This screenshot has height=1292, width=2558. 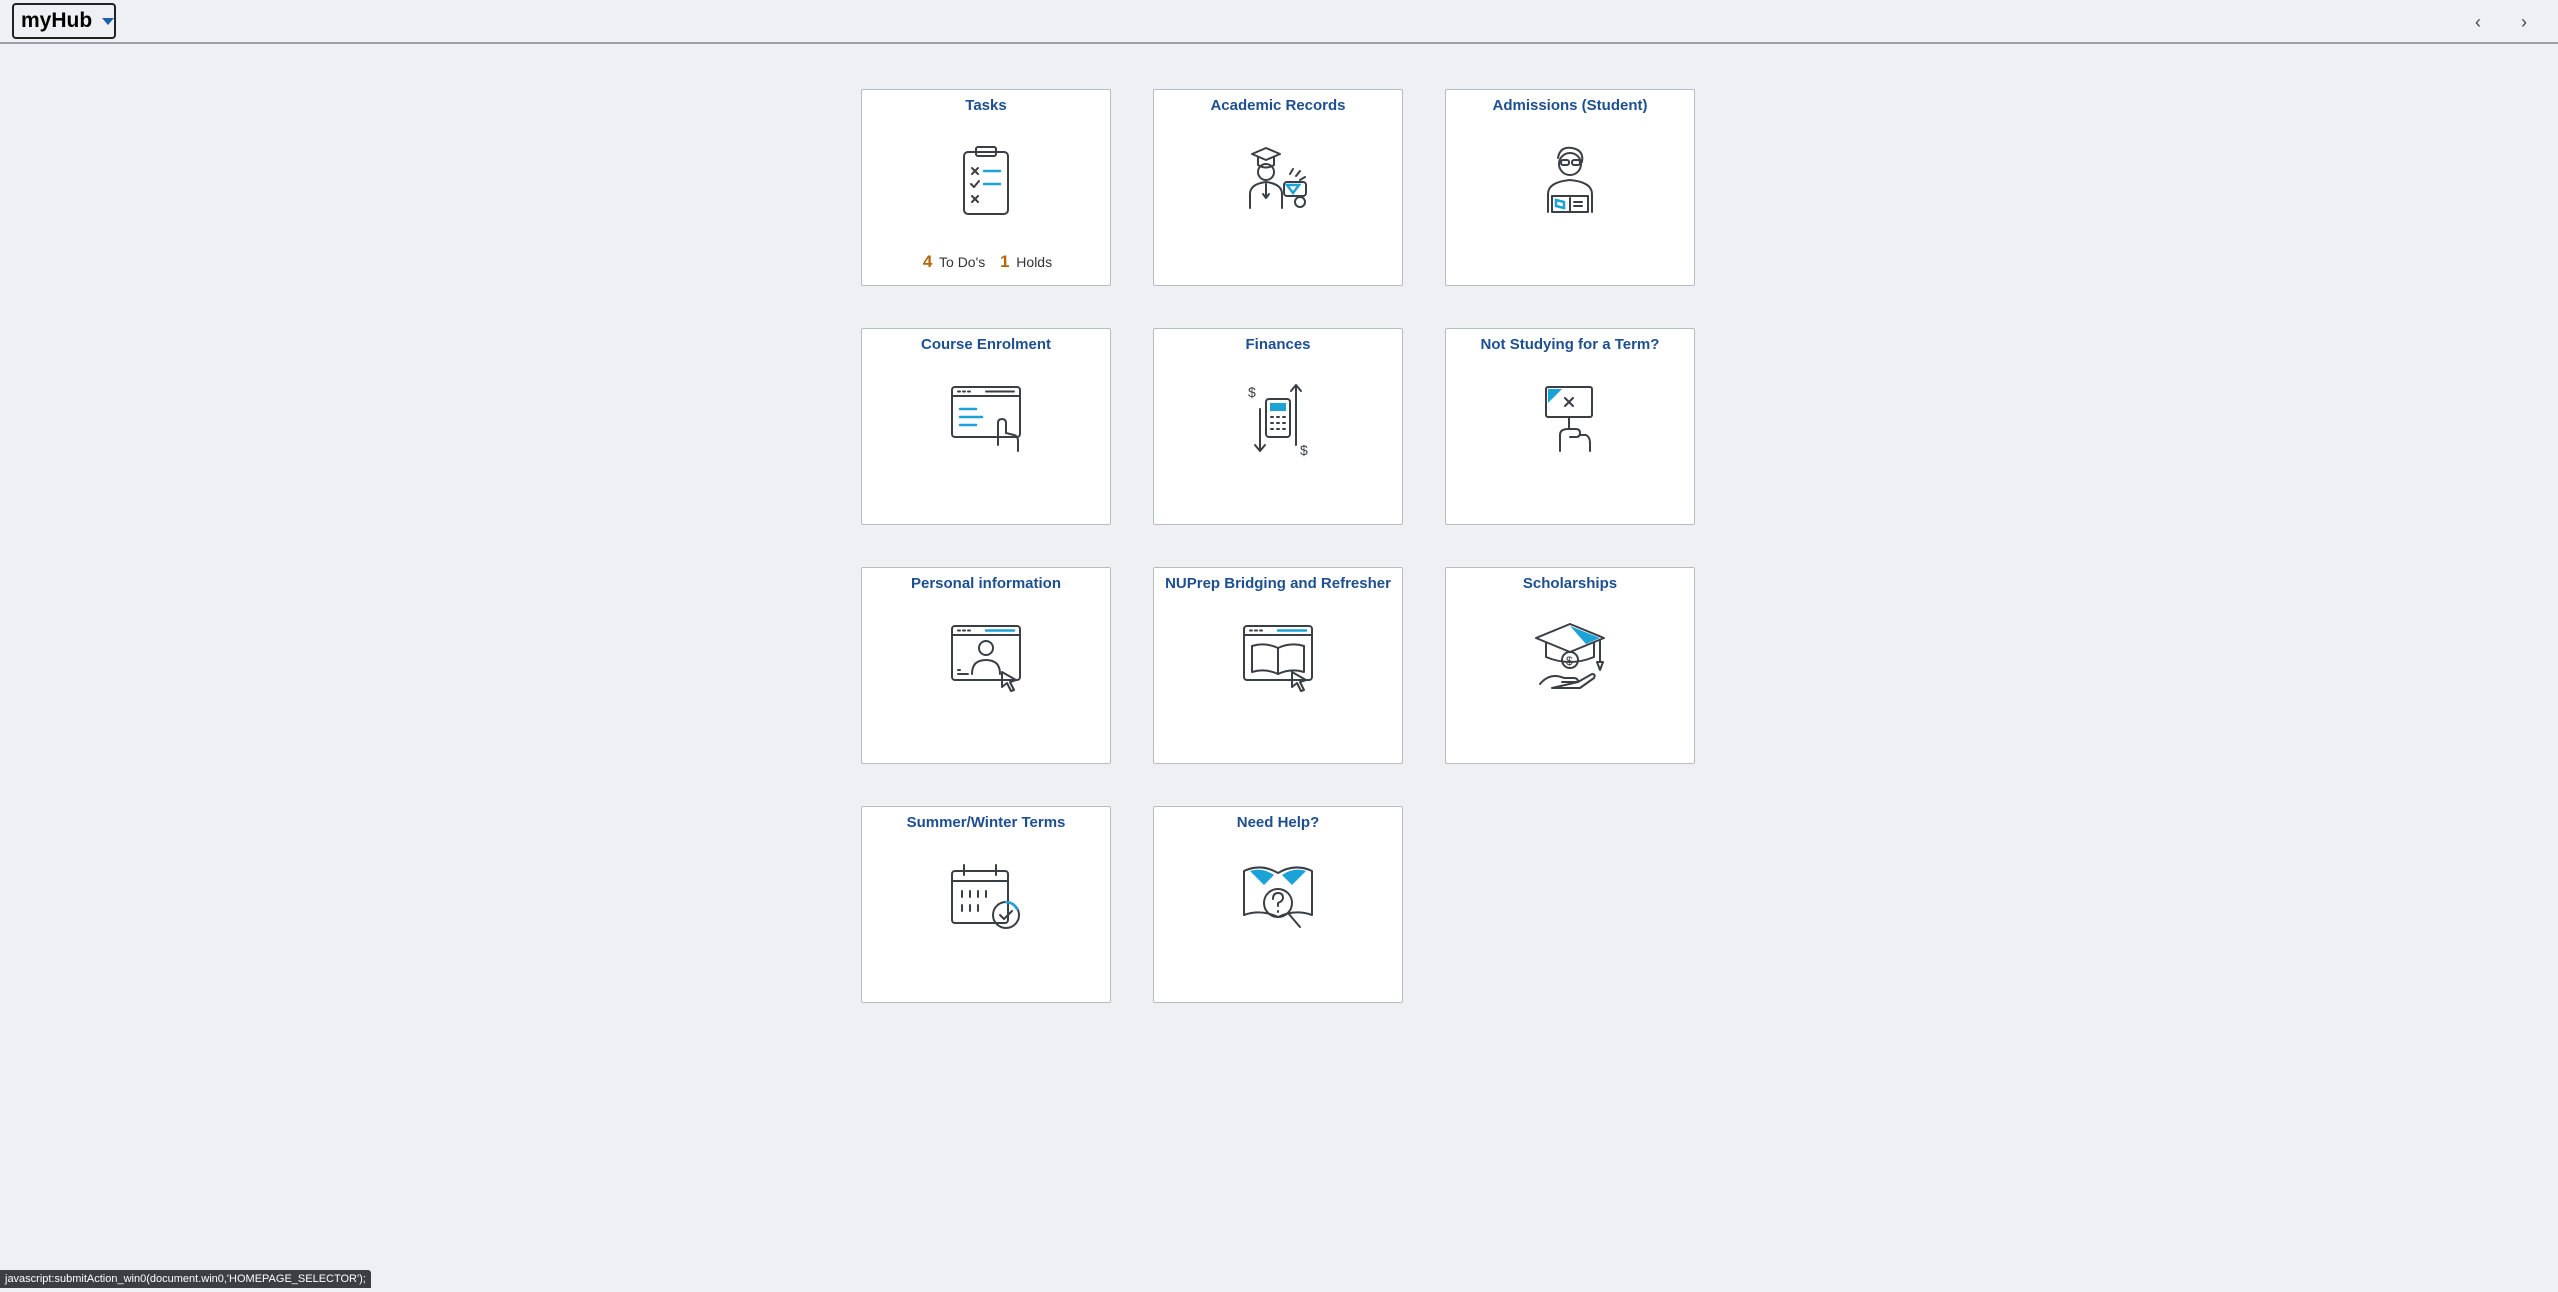 What do you see at coordinates (1278, 583) in the screenshot?
I see `tile-title: NUPrep Bridging and Refresher` at bounding box center [1278, 583].